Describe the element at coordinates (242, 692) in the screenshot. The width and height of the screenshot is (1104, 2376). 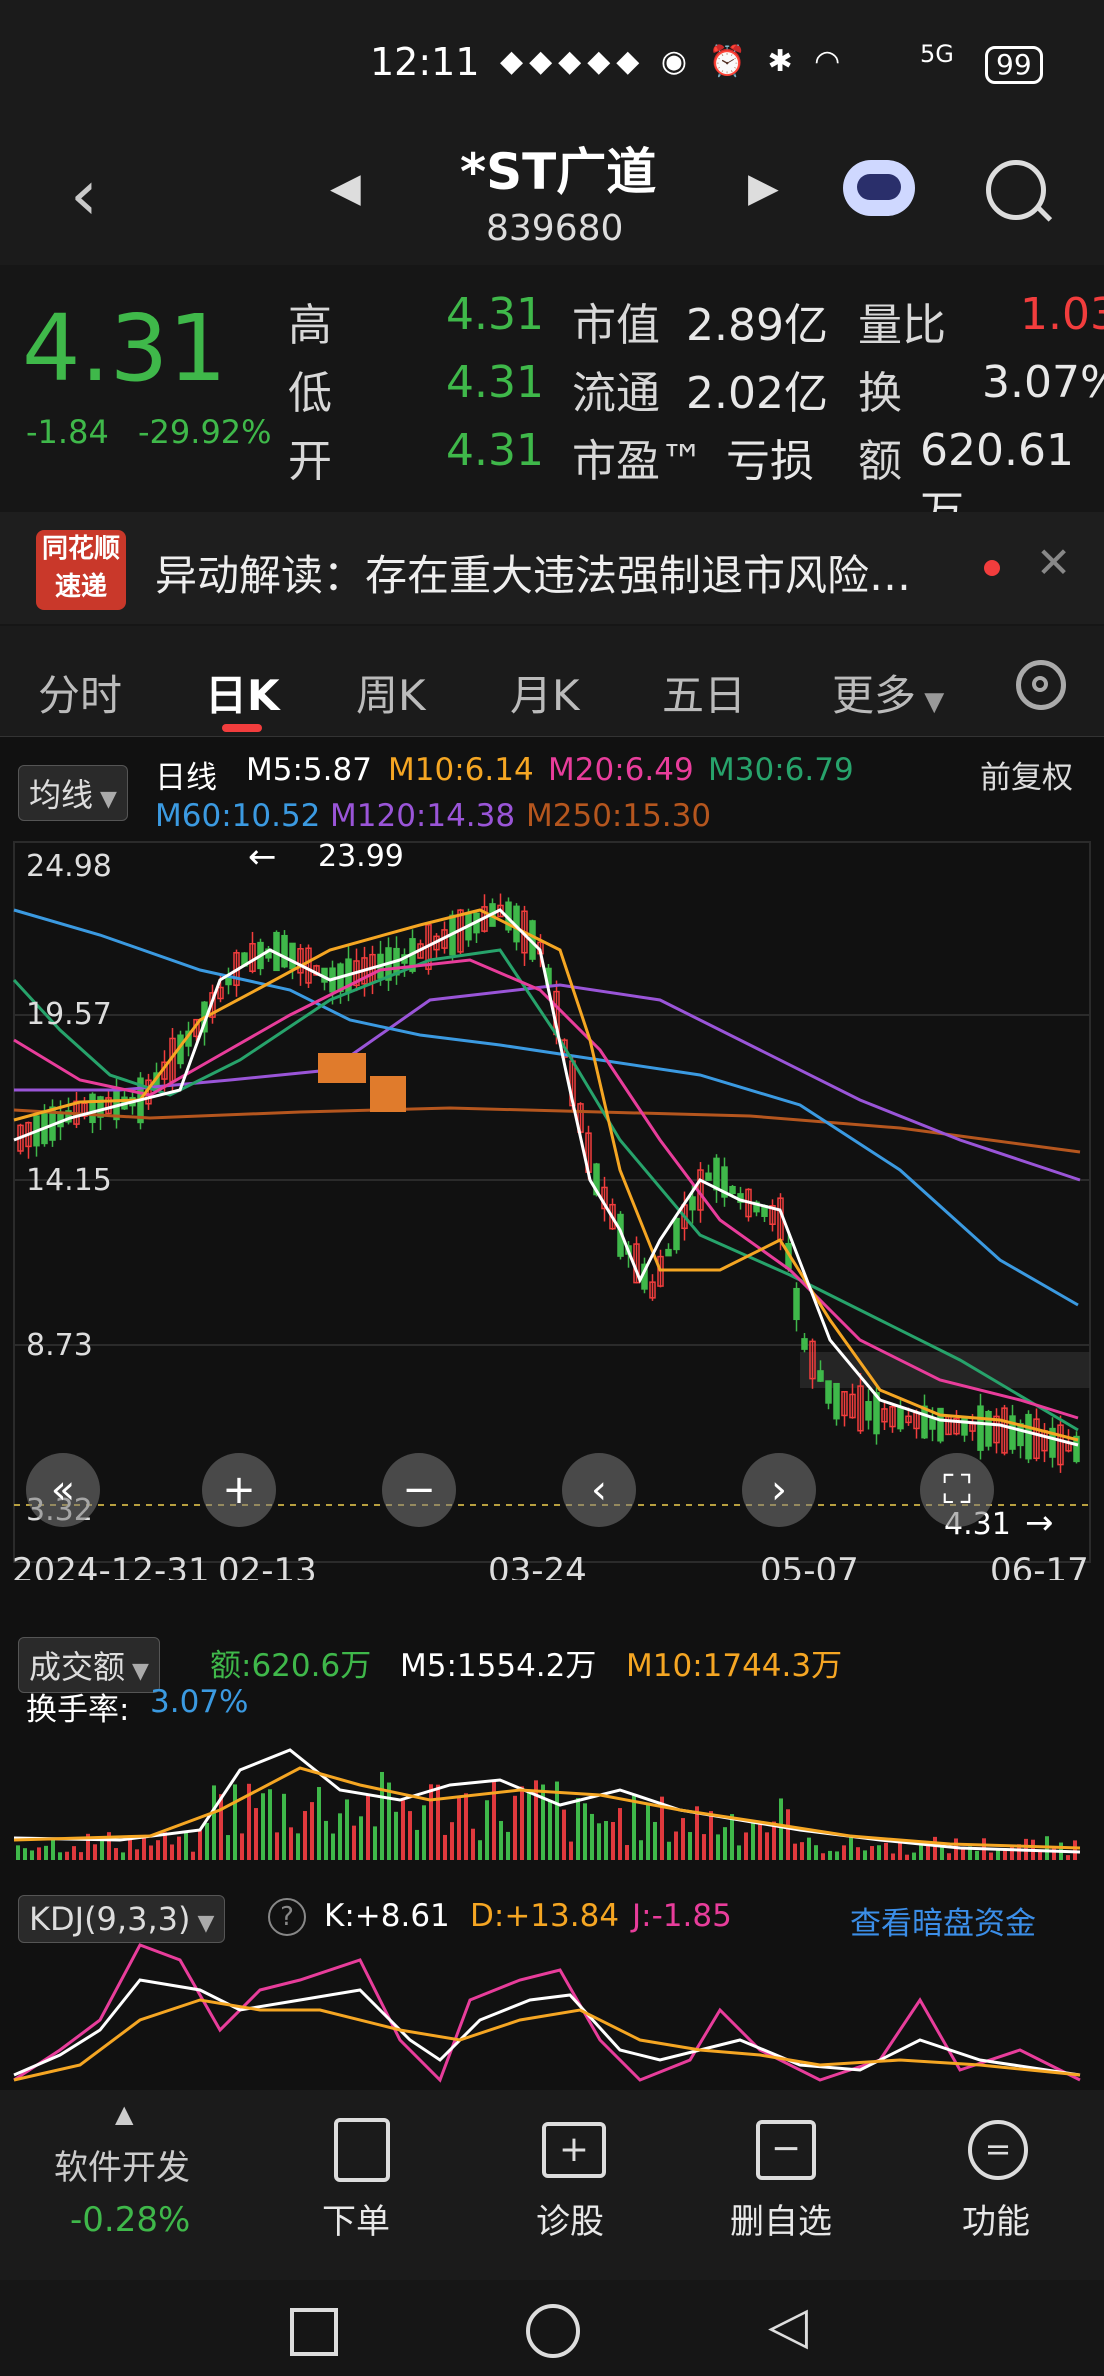
I see `tab-daily-k: 日K` at that location.